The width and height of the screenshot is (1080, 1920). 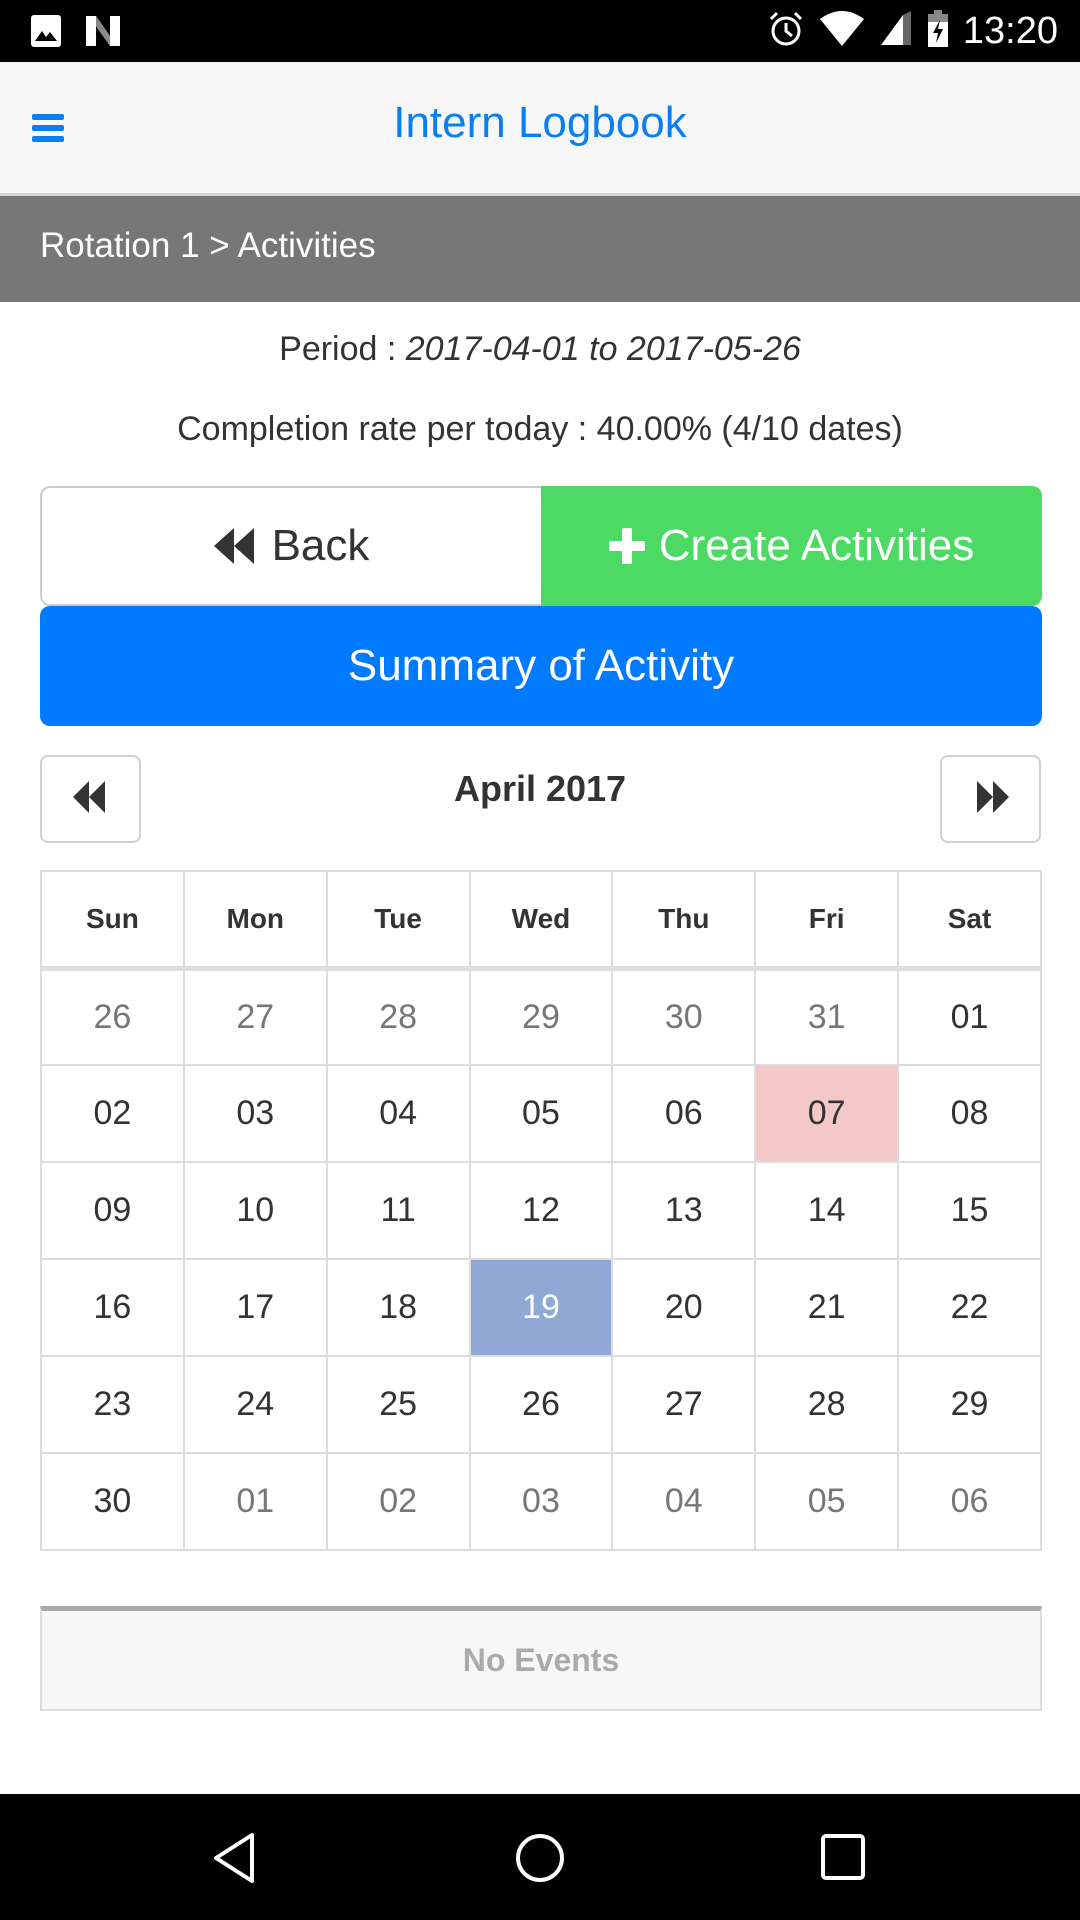 I want to click on weekday-header: Thu, so click(x=684, y=919).